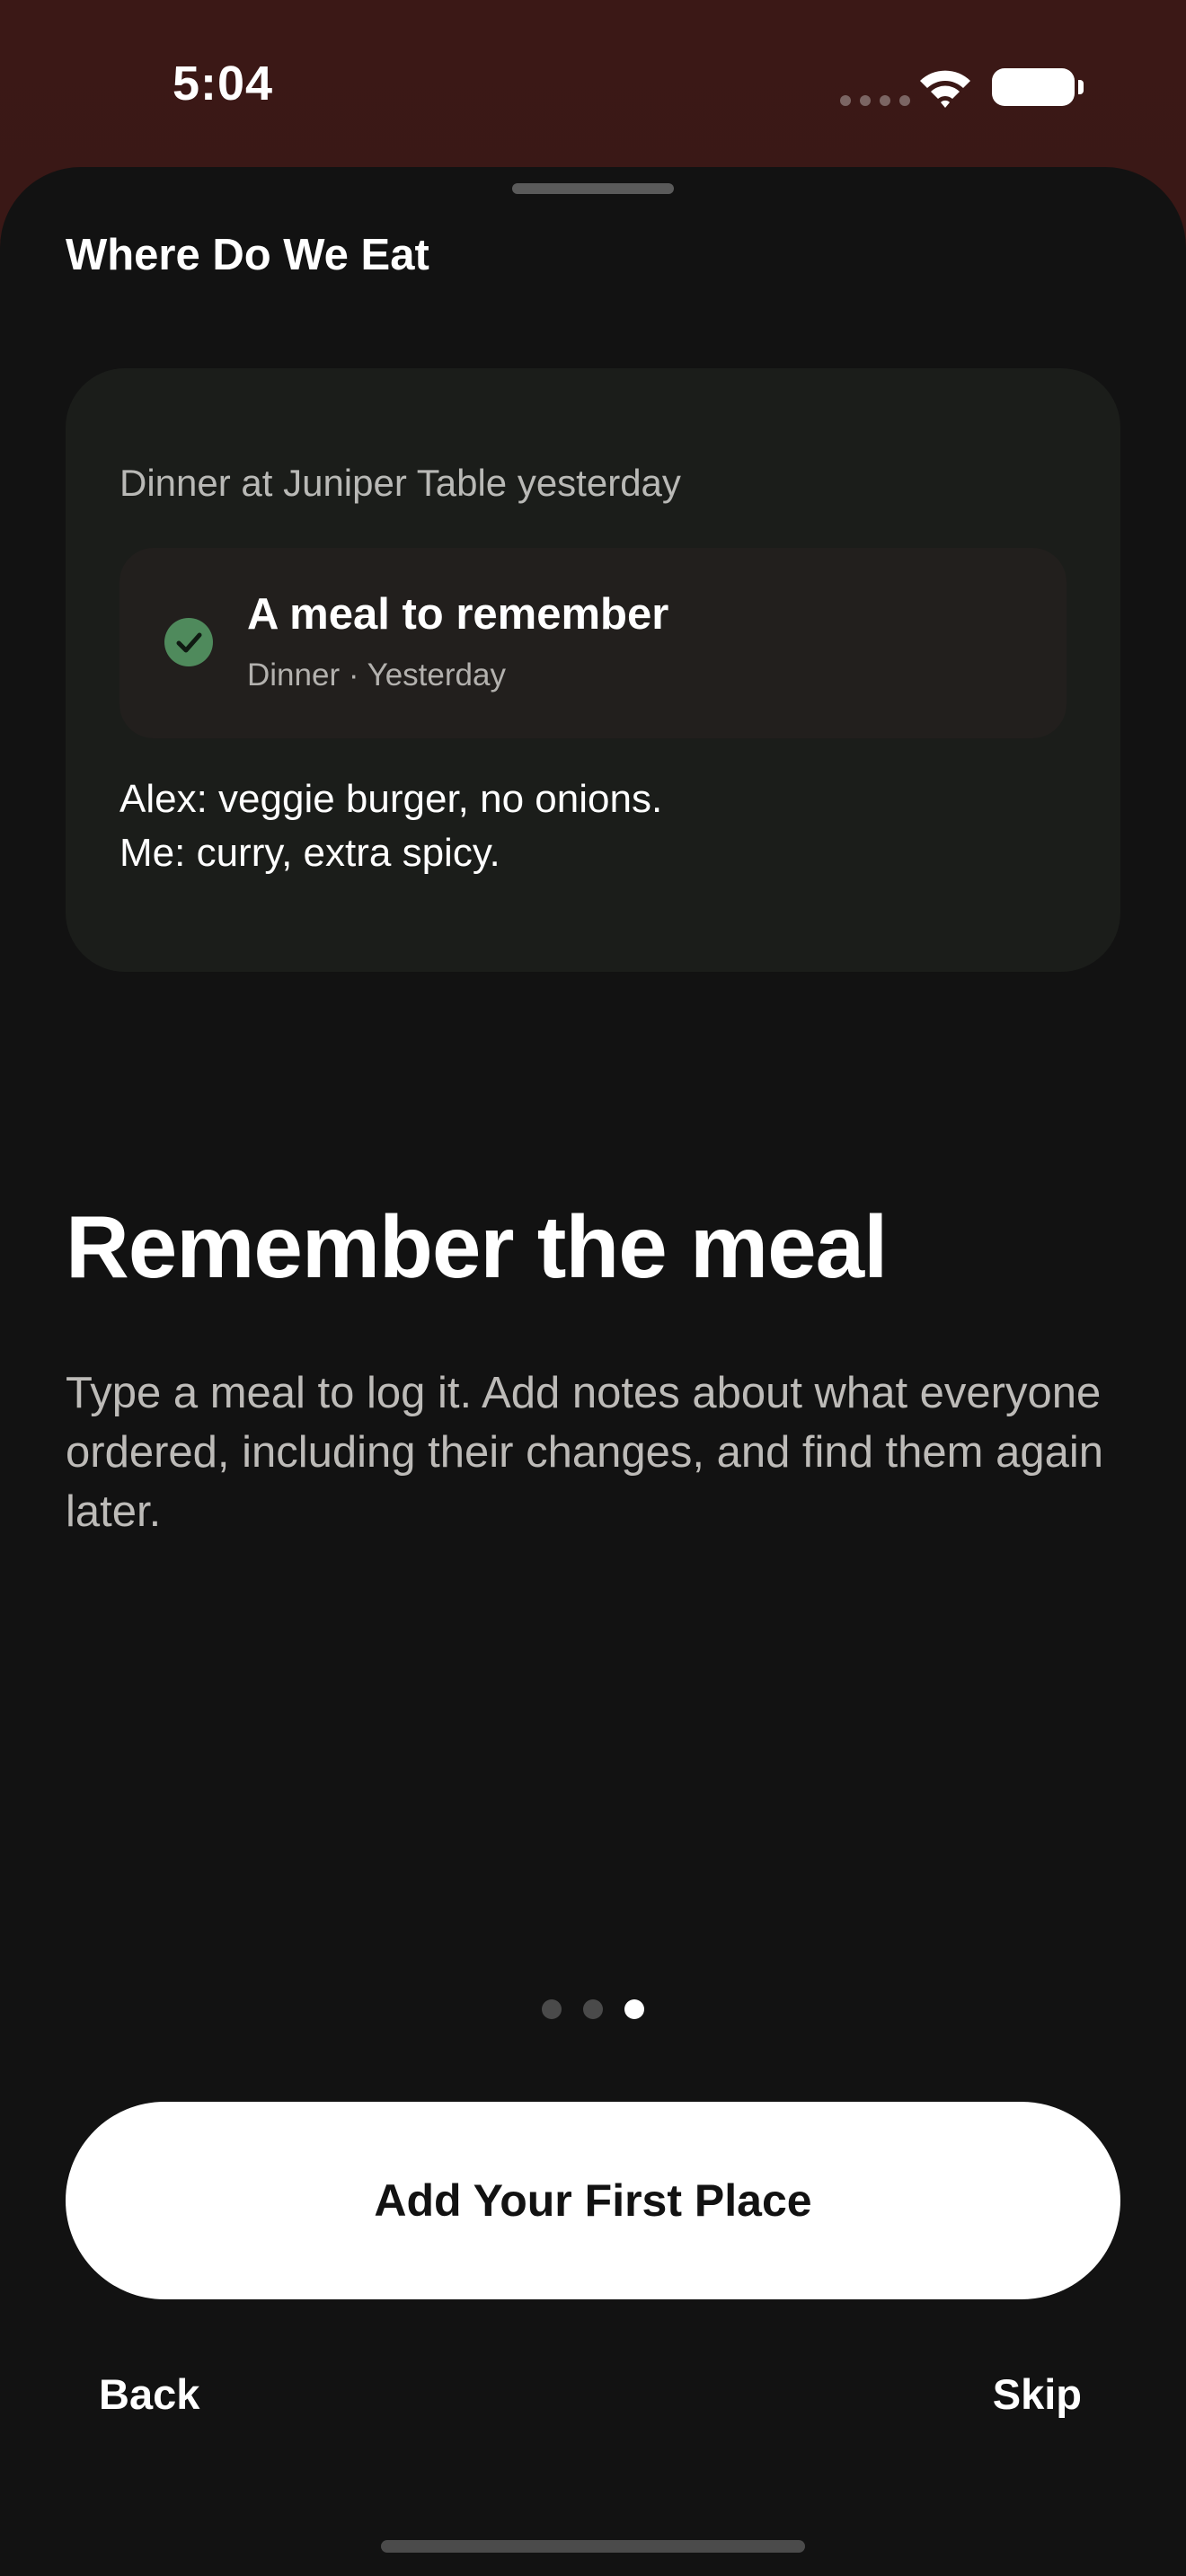 The width and height of the screenshot is (1186, 2576). What do you see at coordinates (400, 483) in the screenshot?
I see `preview-caption: Dinner at Juniper Table yesterday` at bounding box center [400, 483].